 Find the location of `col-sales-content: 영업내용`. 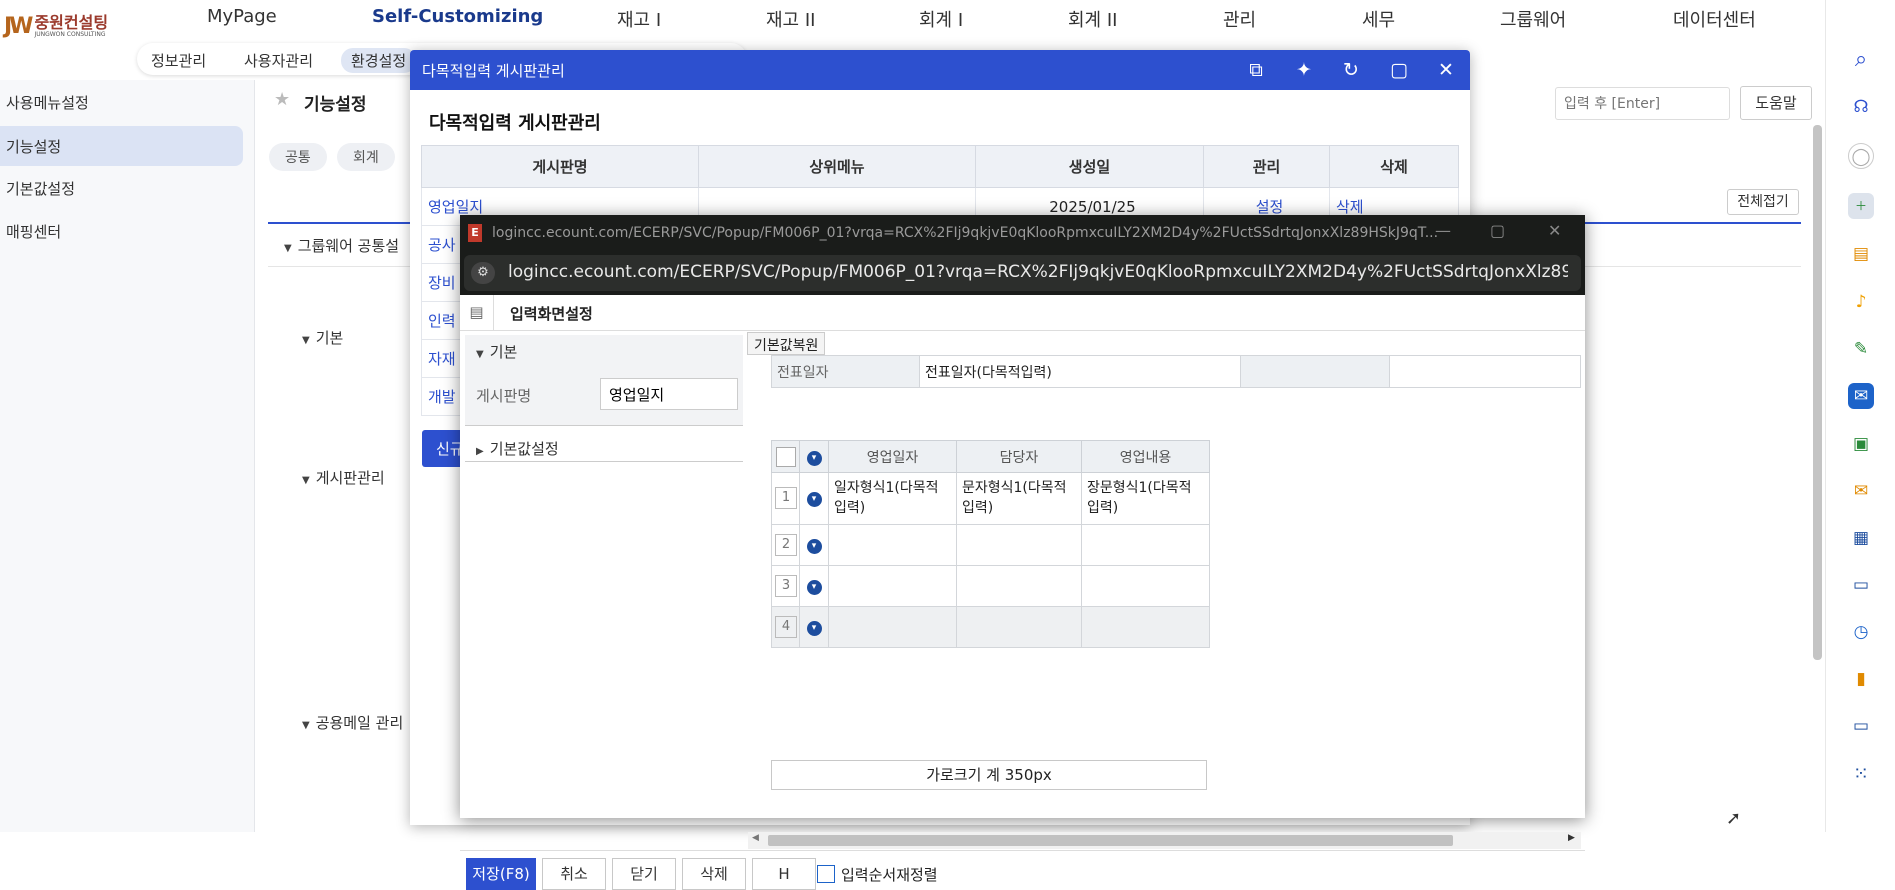

col-sales-content: 영업내용 is located at coordinates (1145, 456).